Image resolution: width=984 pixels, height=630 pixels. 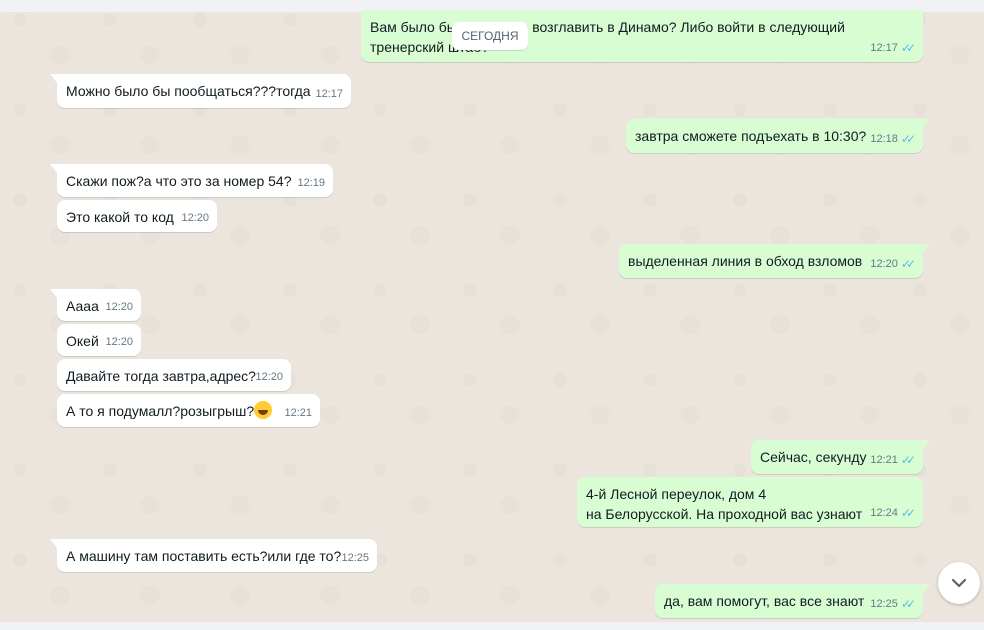 I want to click on message-text: Можно было бы пообщаться???тогда, so click(x=188, y=91).